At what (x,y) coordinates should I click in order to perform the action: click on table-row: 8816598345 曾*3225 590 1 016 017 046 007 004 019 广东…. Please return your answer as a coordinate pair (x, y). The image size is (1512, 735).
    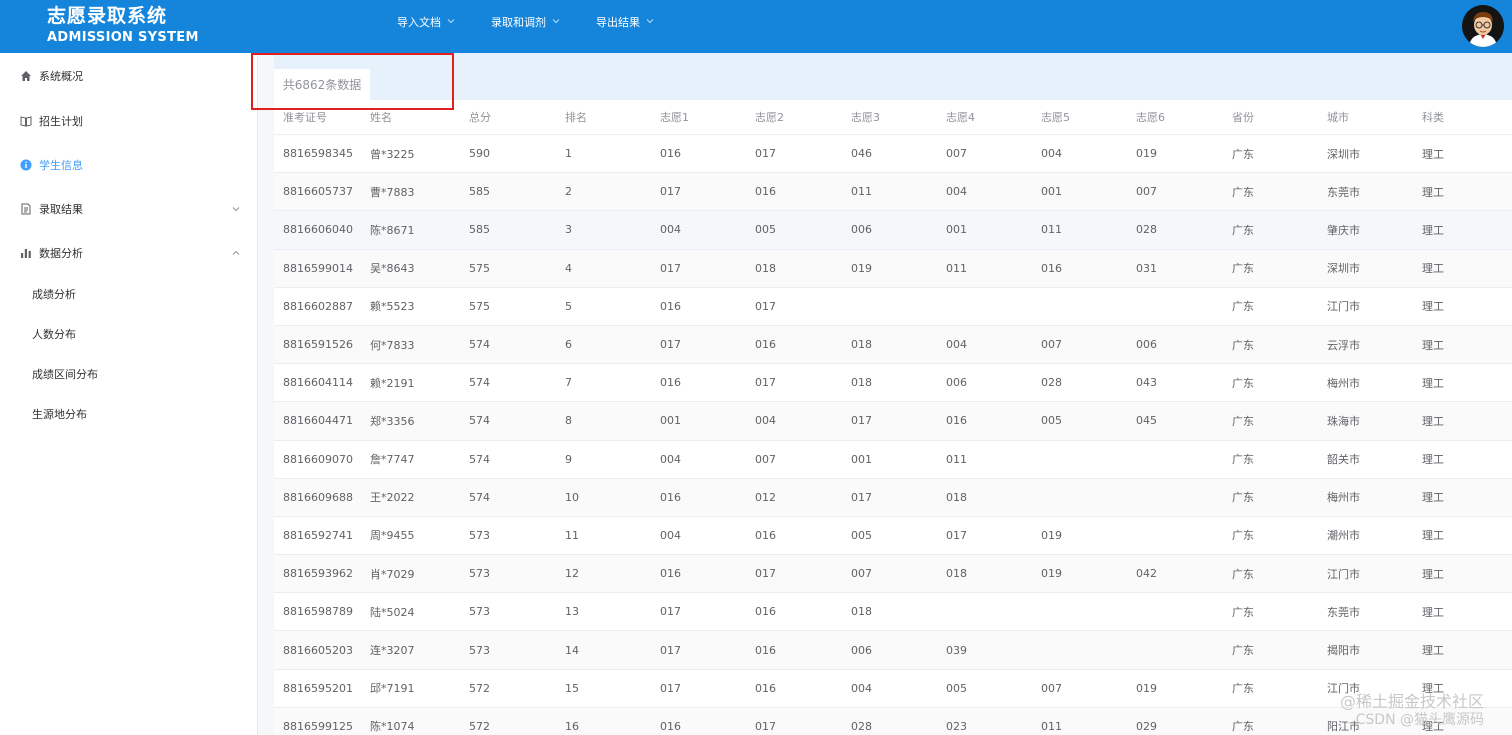
    Looking at the image, I should click on (893, 154).